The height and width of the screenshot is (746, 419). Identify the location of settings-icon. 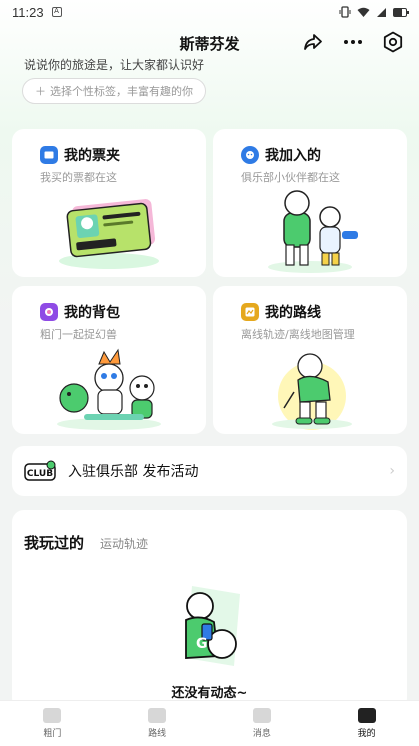
(393, 42).